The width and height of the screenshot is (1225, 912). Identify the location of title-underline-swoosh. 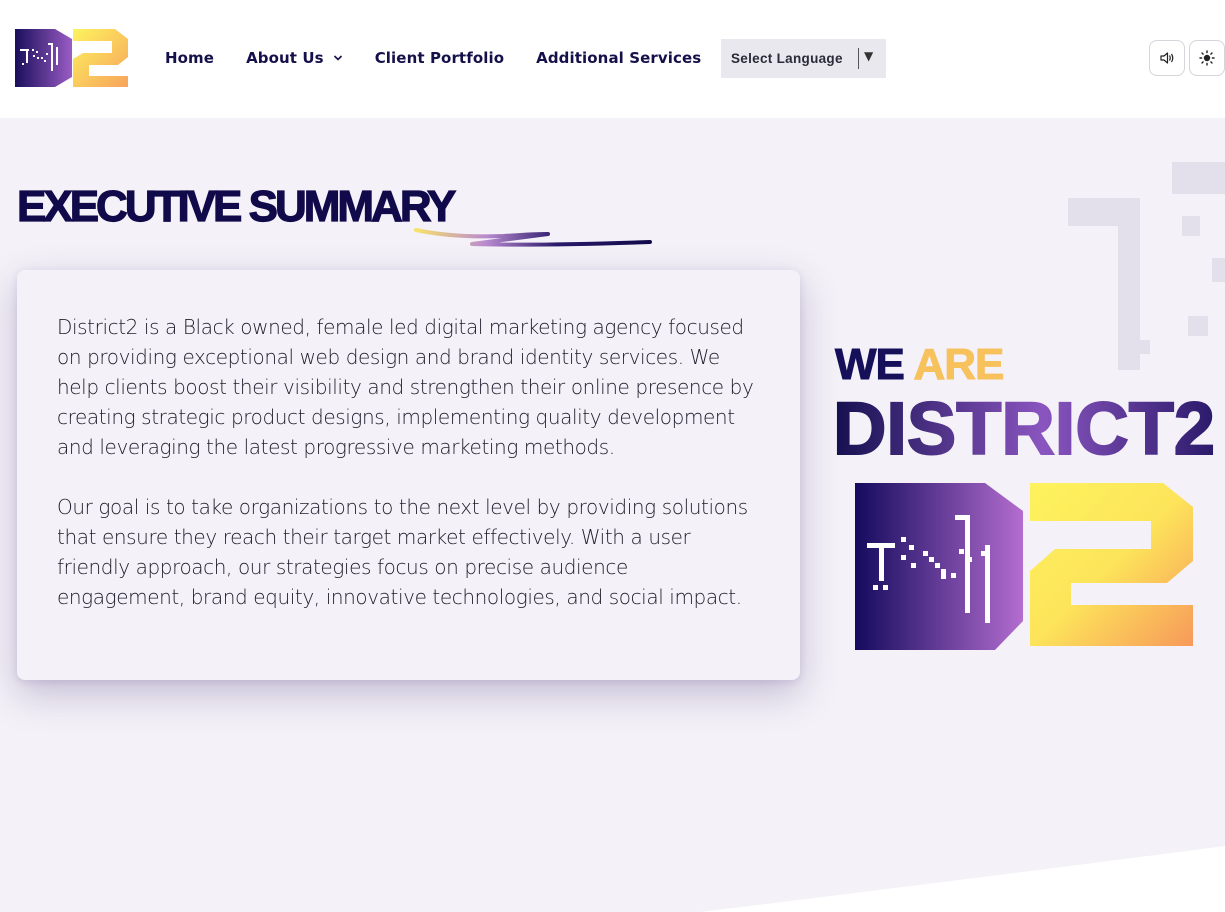
(533, 237).